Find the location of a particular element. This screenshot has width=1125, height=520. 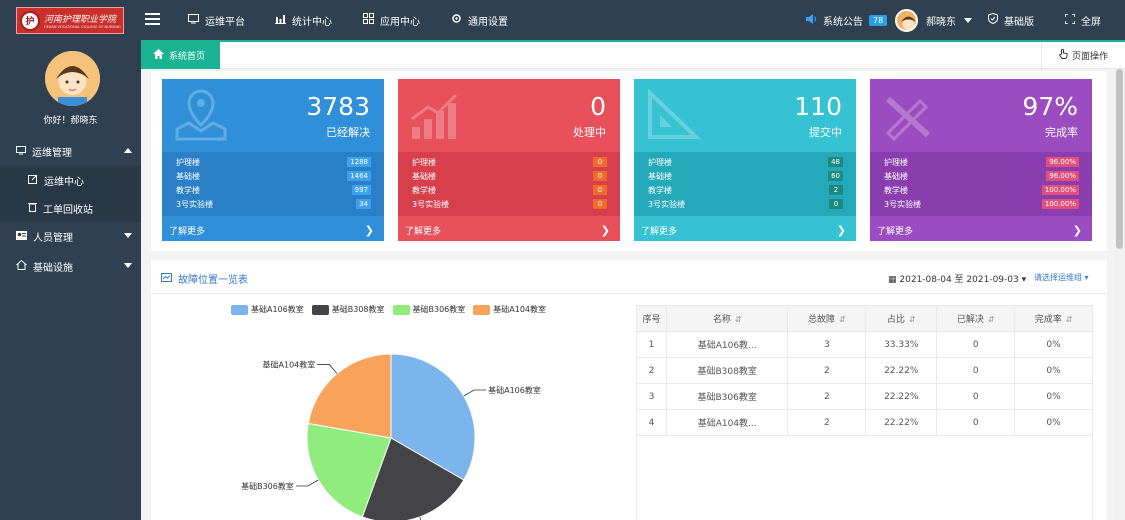

table-empty-area is located at coordinates (864, 477).